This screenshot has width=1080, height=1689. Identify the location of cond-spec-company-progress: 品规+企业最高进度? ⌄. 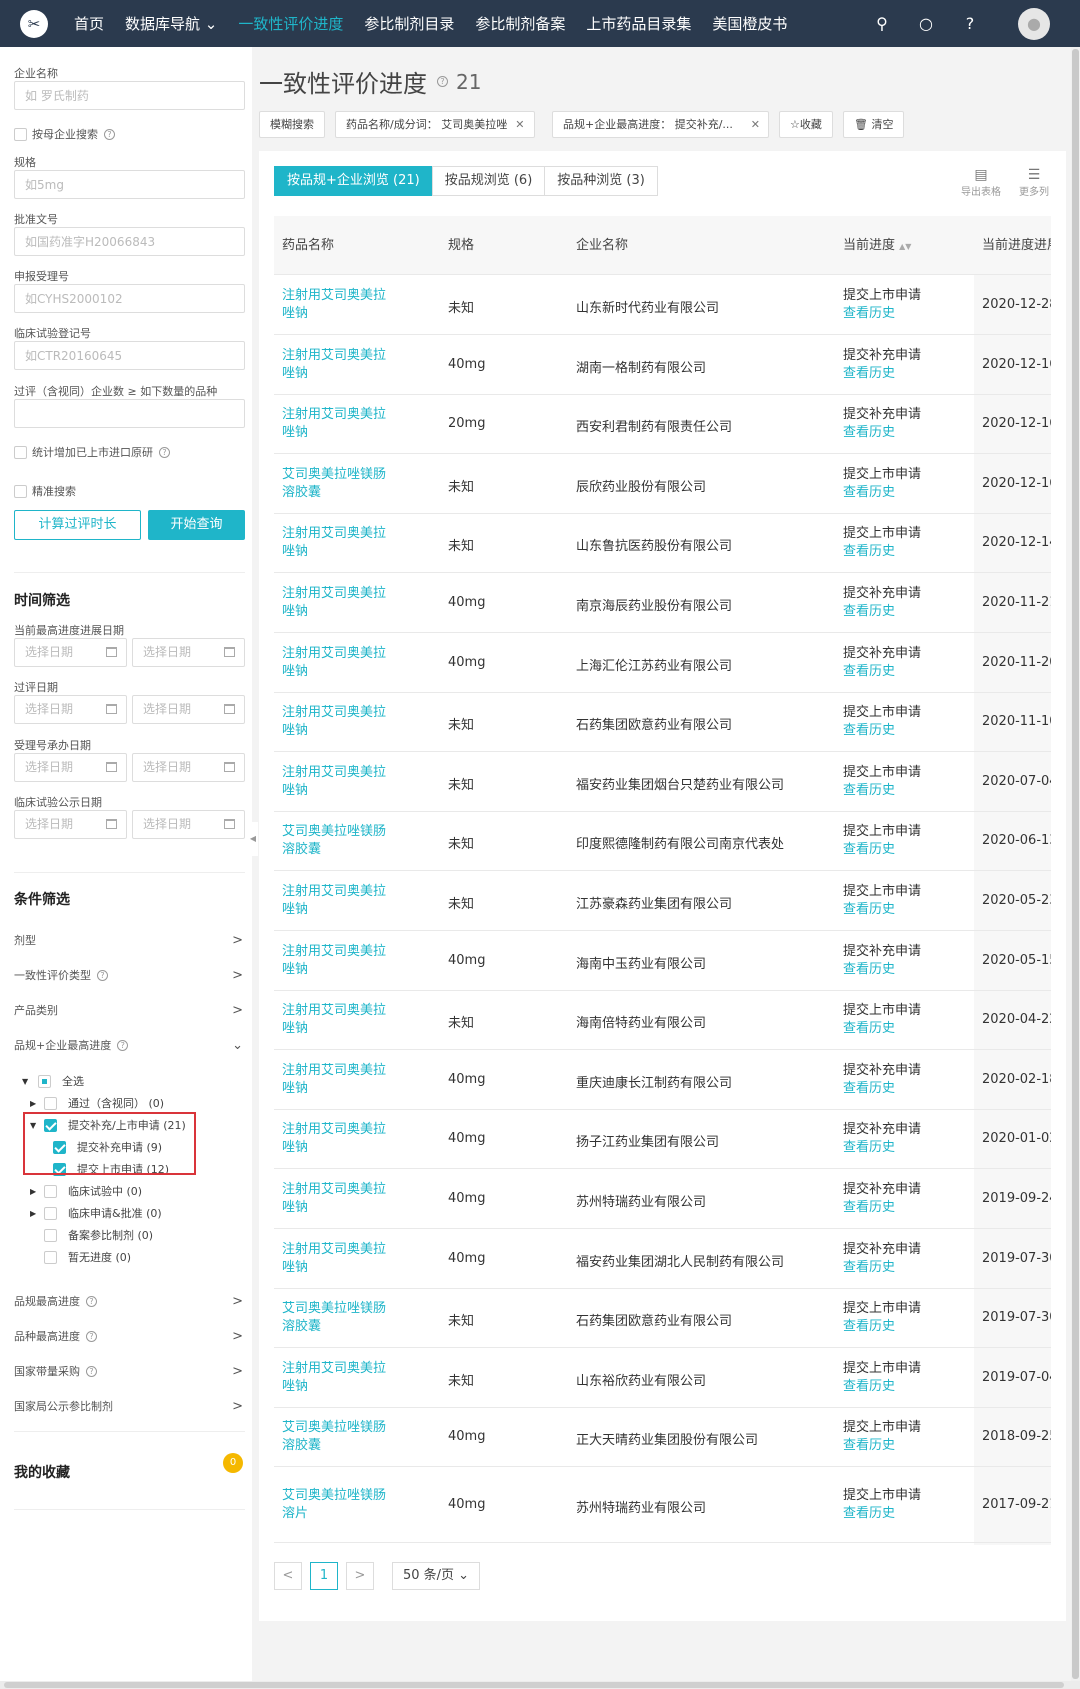
(129, 1045).